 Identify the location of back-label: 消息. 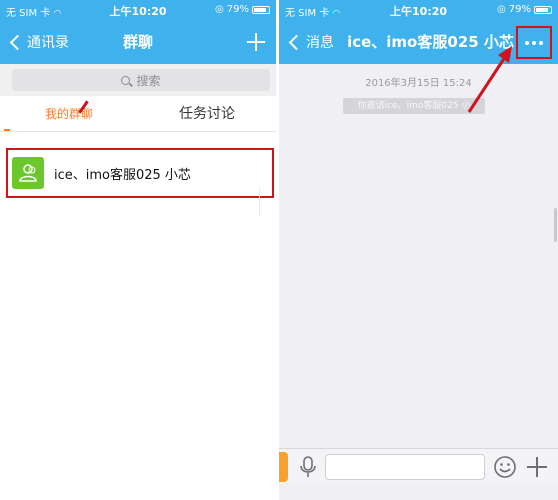
(320, 43).